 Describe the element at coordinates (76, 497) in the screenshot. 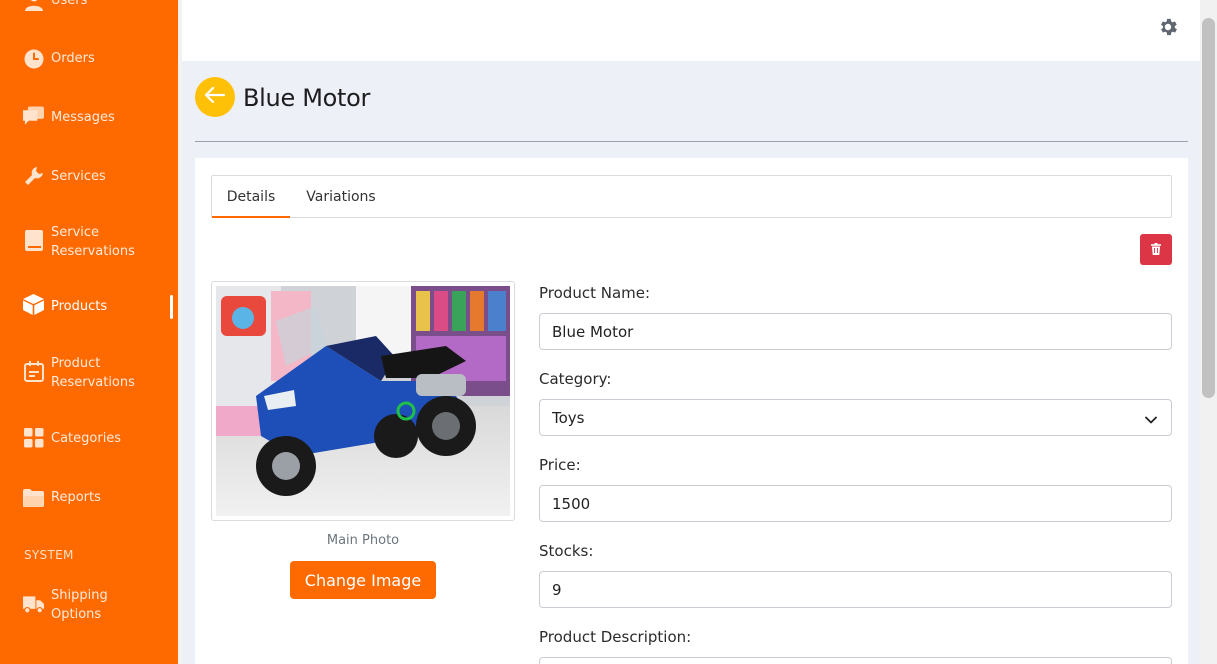

I see `sidebar-item-label: Reports` at that location.